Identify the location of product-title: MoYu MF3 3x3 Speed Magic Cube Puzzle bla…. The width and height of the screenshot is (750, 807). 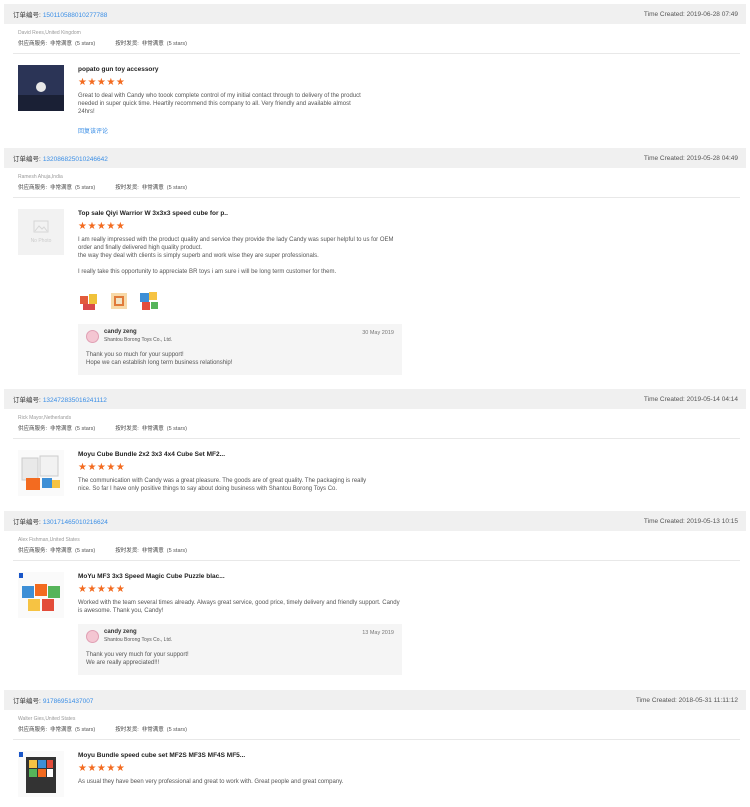
(240, 576).